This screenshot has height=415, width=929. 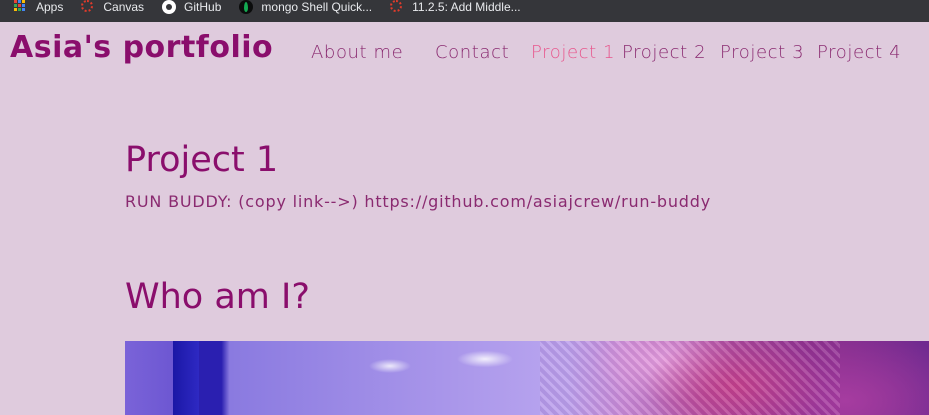 I want to click on bookmark-github: GitHub, so click(x=191, y=7).